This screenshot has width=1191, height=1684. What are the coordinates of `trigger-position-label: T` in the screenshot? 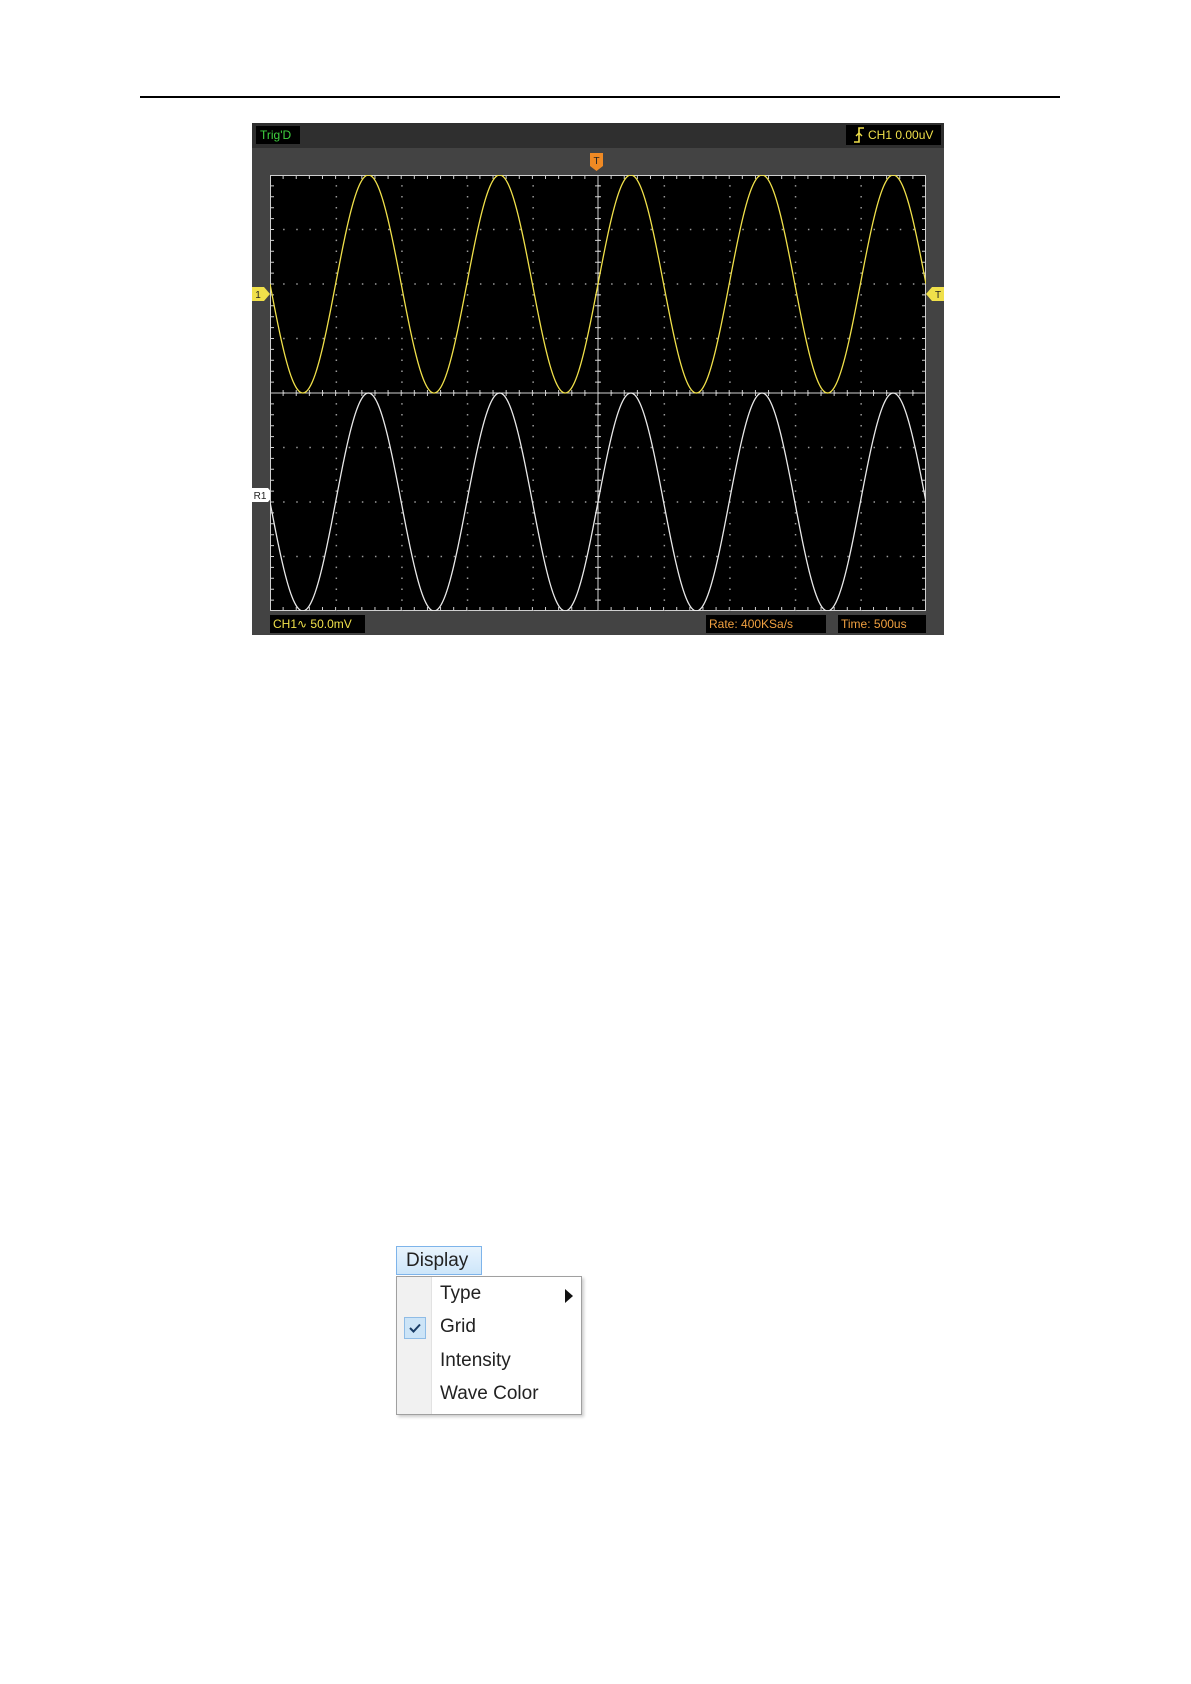 It's located at (596, 161).